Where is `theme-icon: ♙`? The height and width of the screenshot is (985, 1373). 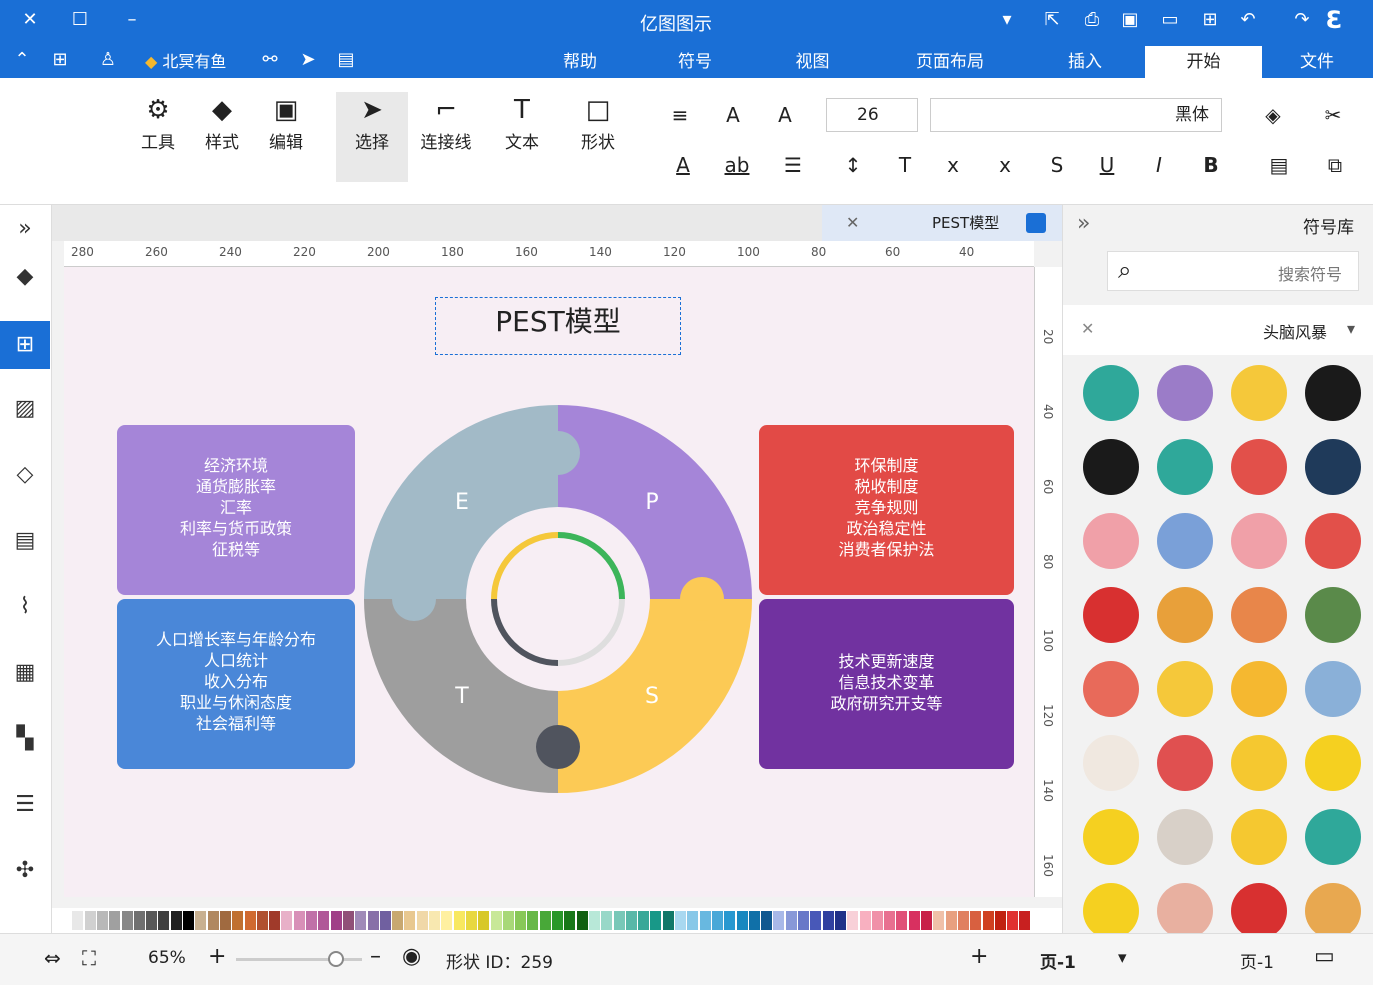 theme-icon: ♙ is located at coordinates (108, 60).